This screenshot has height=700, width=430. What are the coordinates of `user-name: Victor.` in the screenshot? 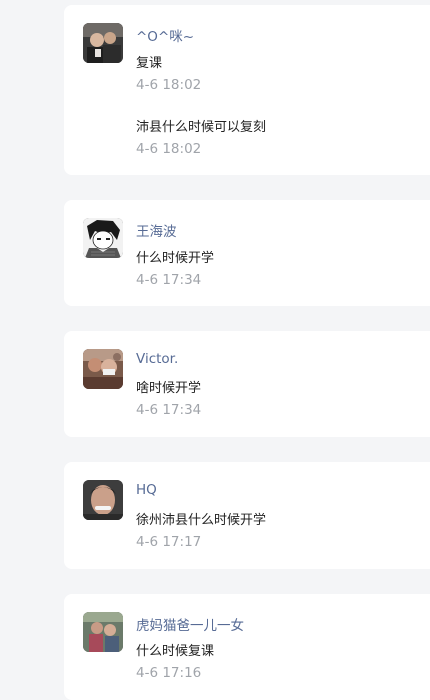 It's located at (157, 359).